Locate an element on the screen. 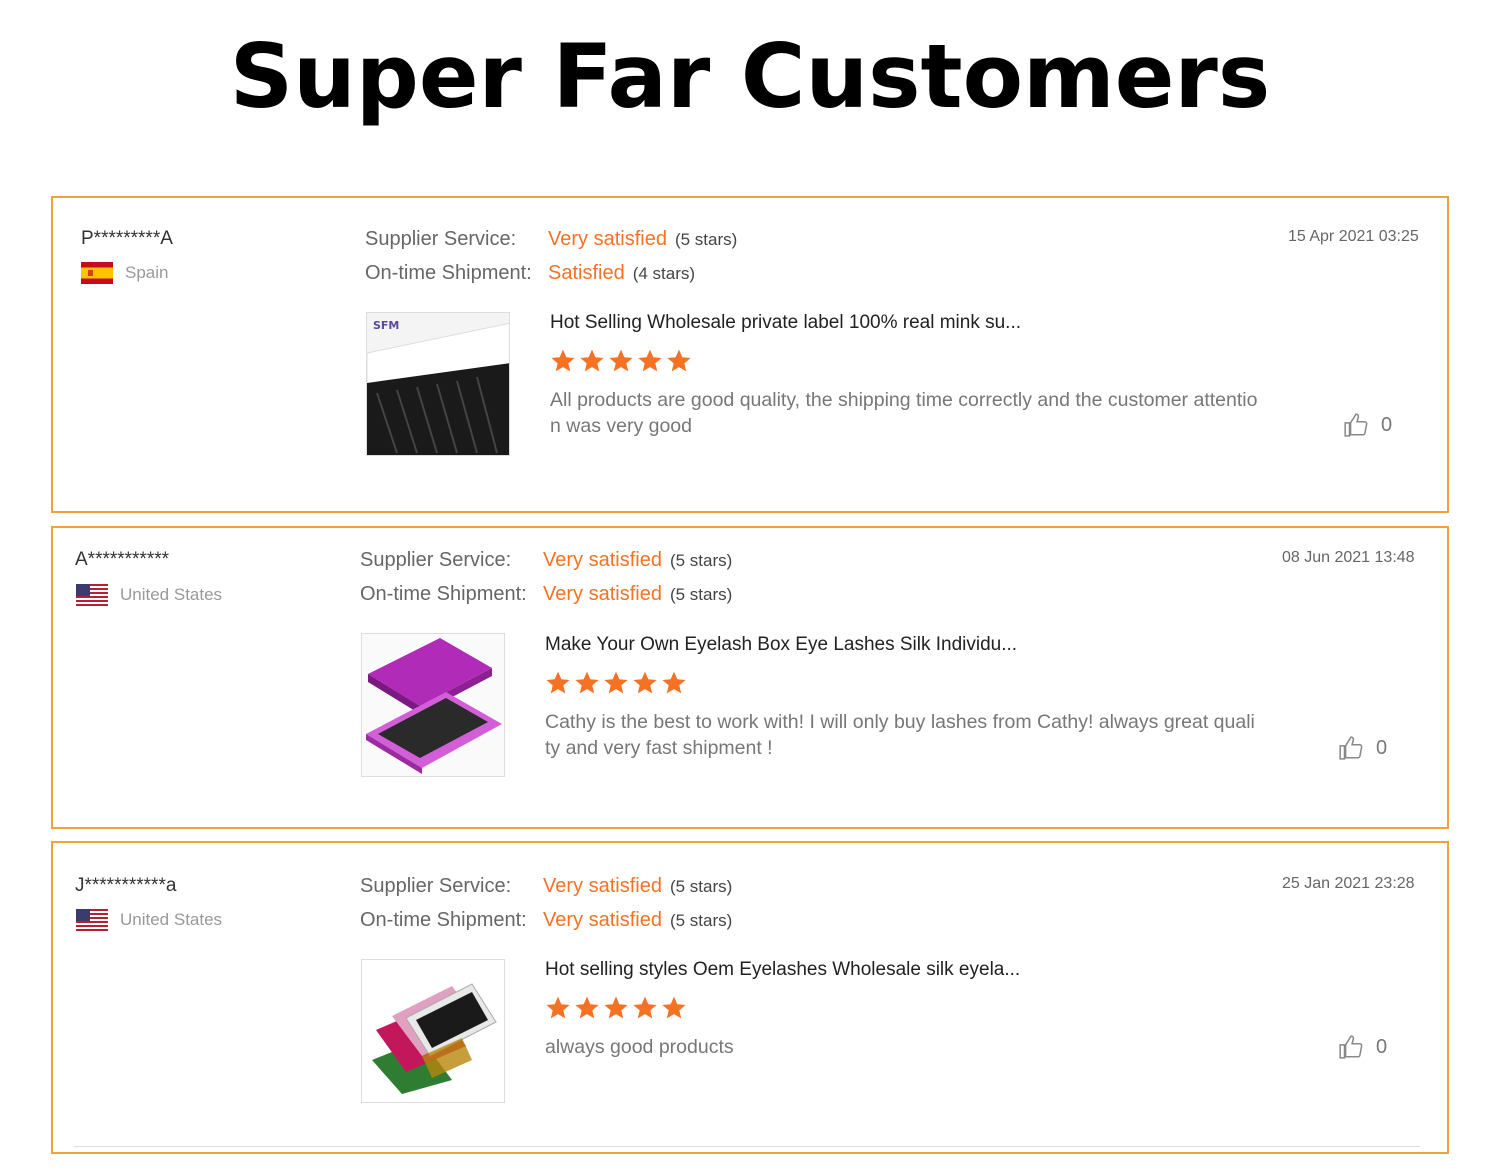 The width and height of the screenshot is (1500, 1171). reviewer-name: J***********a is located at coordinates (126, 885).